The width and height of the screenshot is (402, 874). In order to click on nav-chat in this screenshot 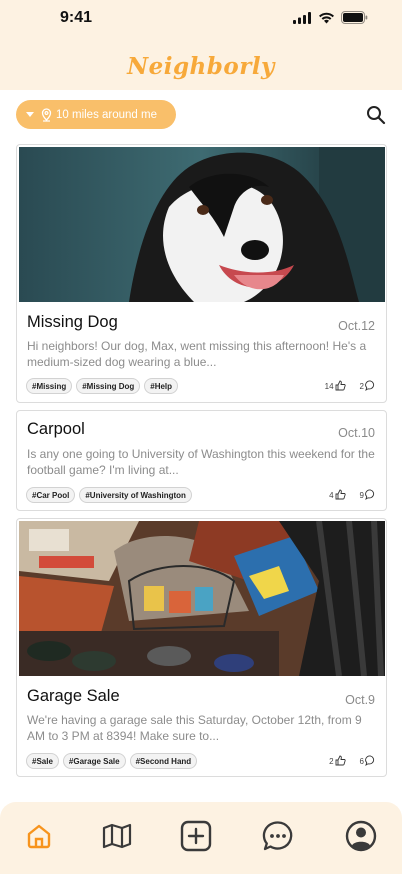, I will do `click(278, 836)`.